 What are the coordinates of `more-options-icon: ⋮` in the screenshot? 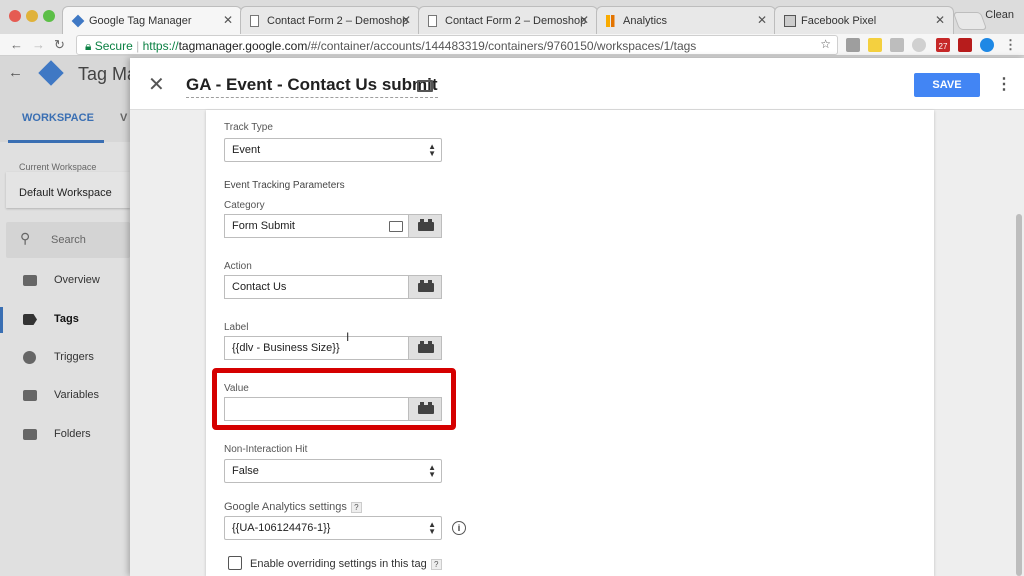 It's located at (1004, 84).